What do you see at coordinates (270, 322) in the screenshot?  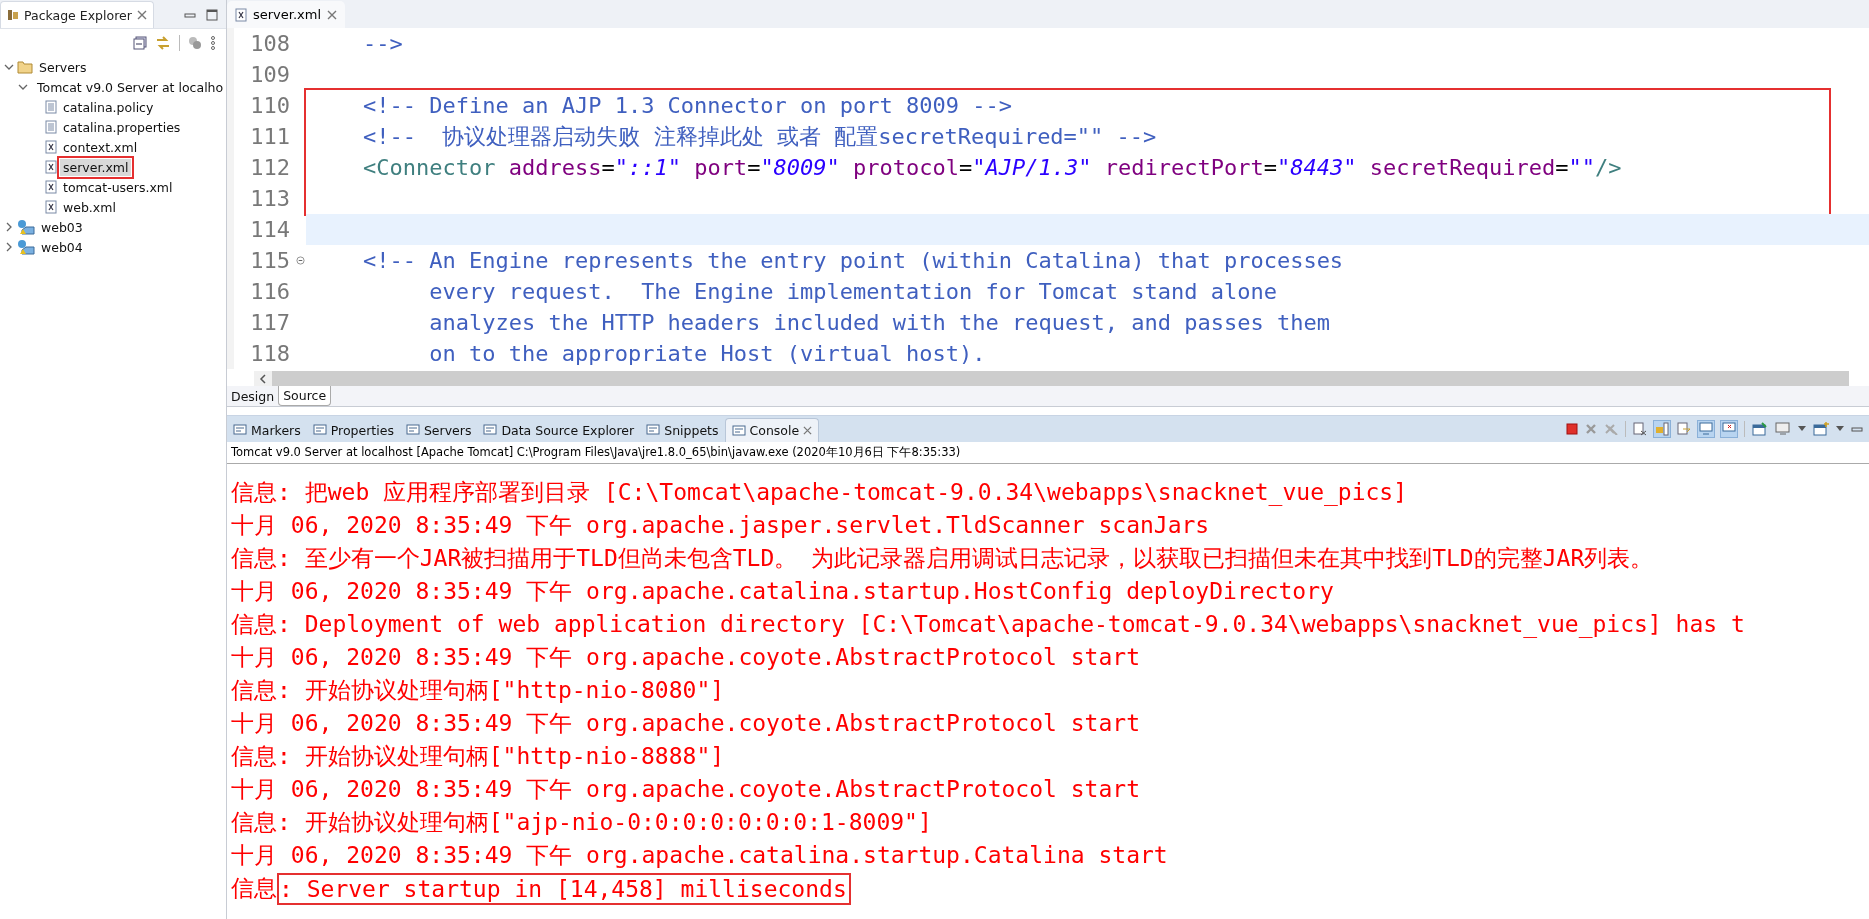 I see `line-number: 117` at bounding box center [270, 322].